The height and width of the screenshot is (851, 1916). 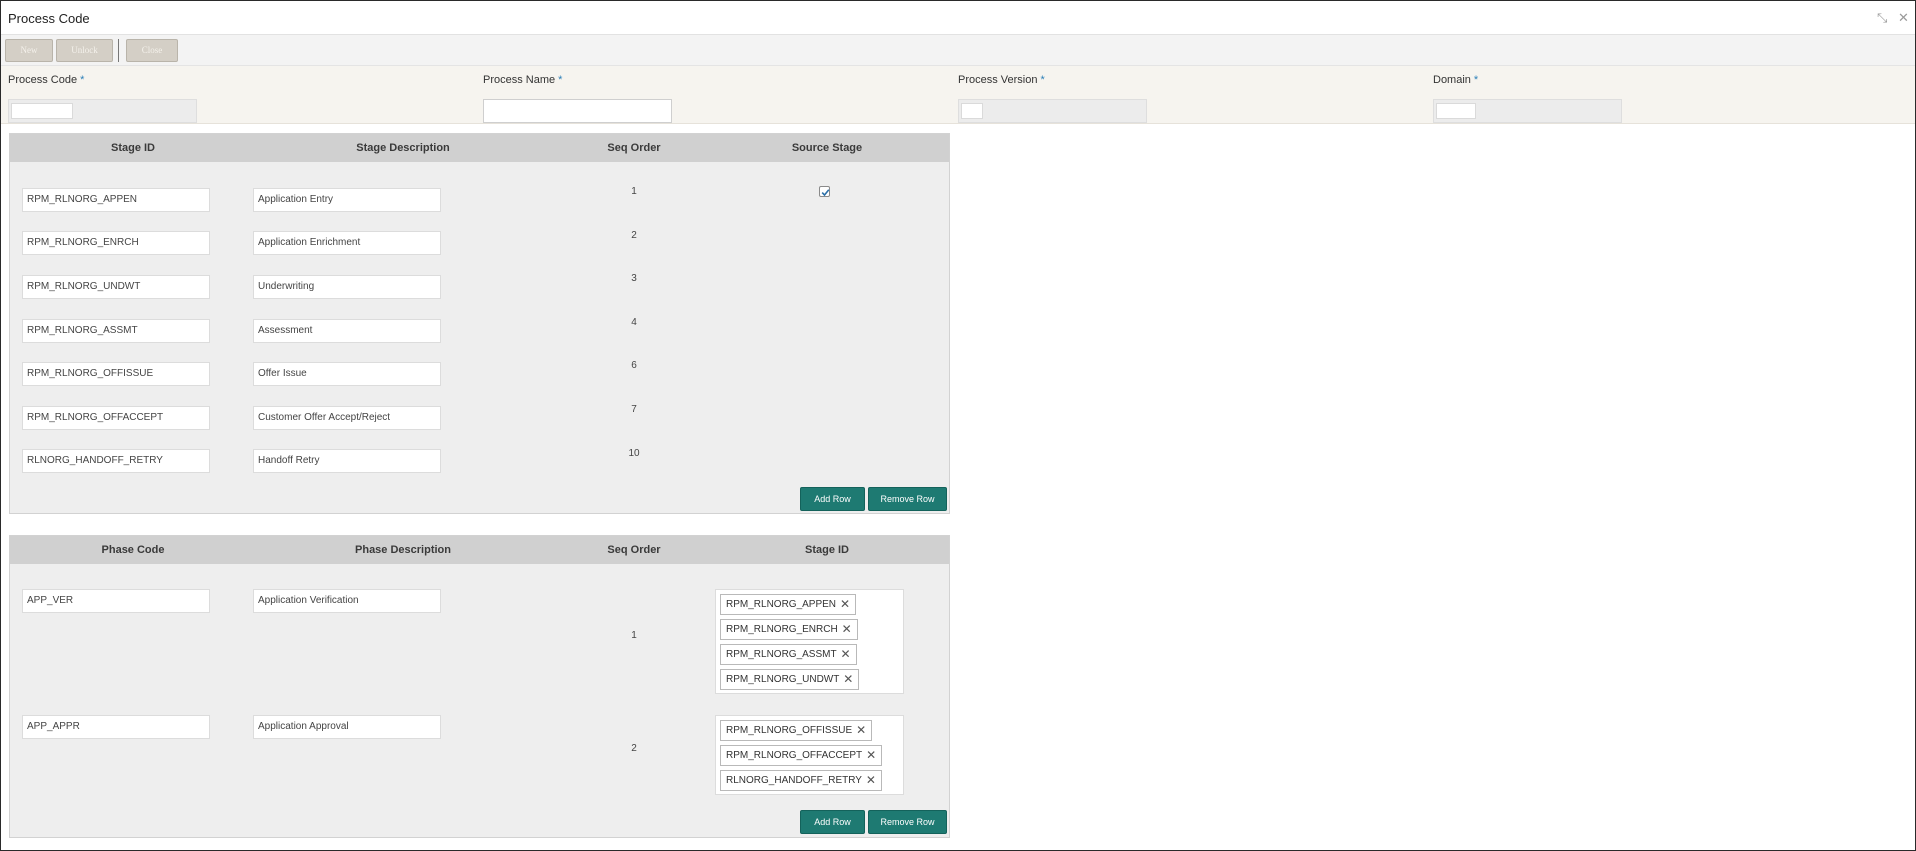 What do you see at coordinates (634, 278) in the screenshot?
I see `seq-order-value: 3` at bounding box center [634, 278].